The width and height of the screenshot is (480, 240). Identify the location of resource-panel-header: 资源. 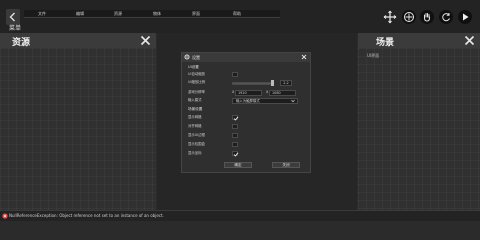
(78, 40).